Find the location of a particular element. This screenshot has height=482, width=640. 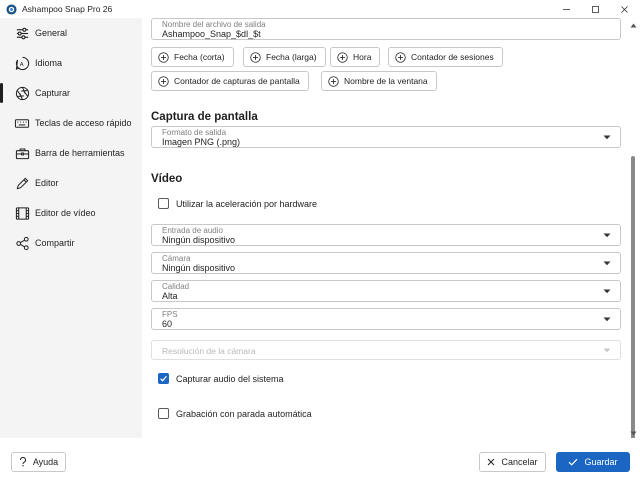

system-audio-label: Capturar audio del sistema is located at coordinates (230, 378).